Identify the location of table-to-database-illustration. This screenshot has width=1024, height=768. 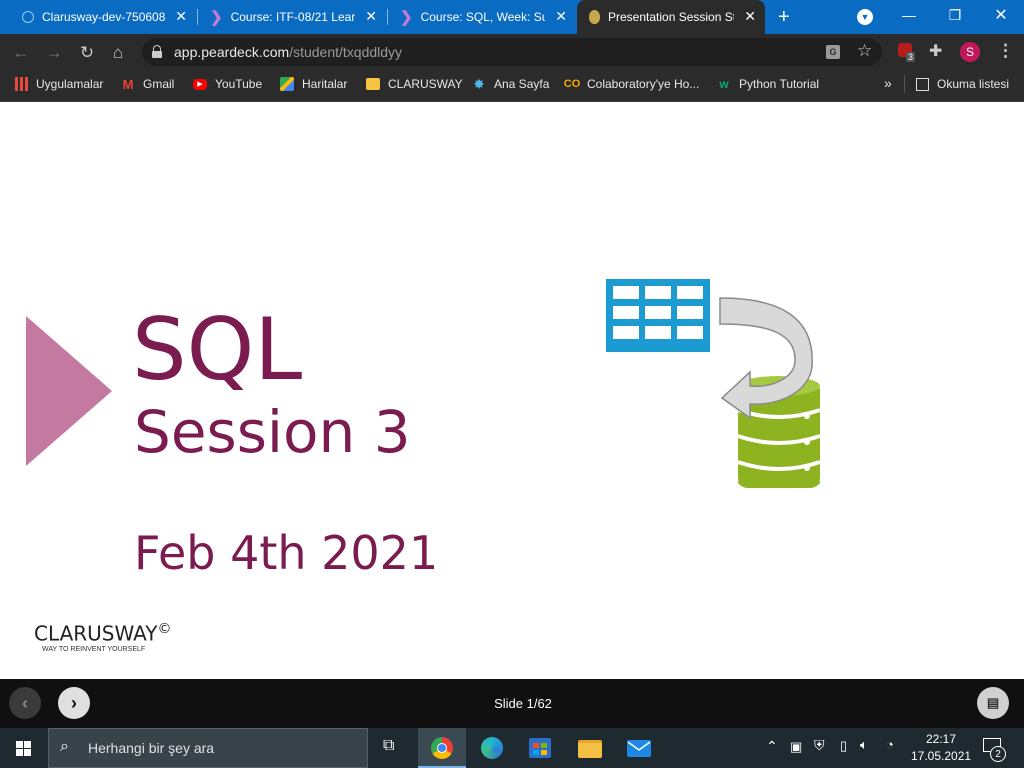
(713, 383).